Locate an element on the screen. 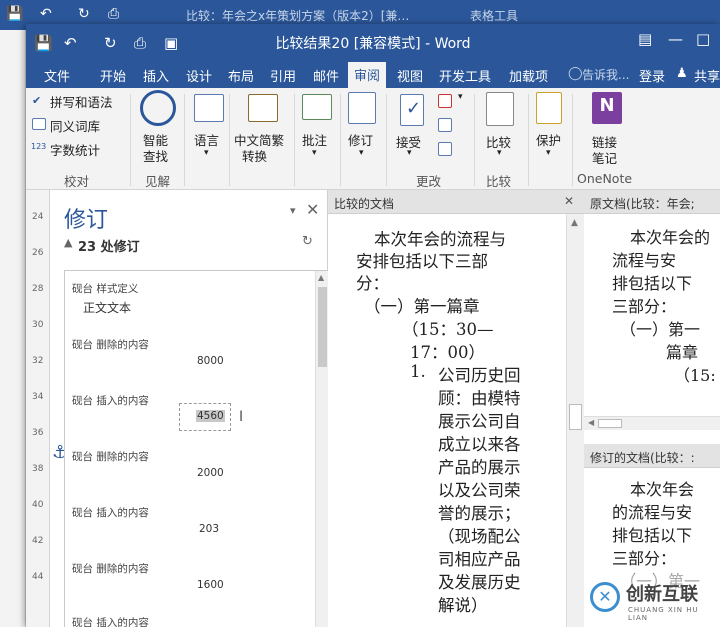  comment-icon is located at coordinates (317, 107).